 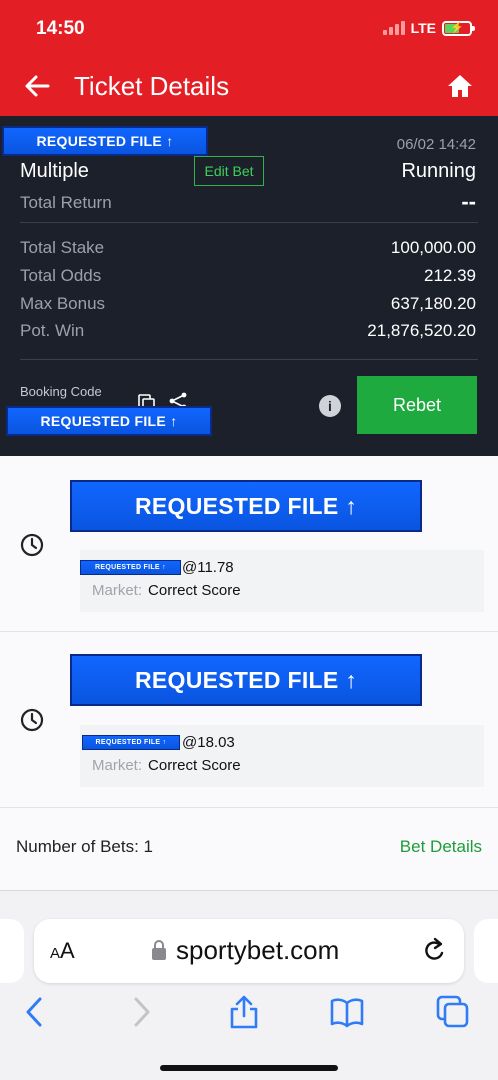 I want to click on back-chevron-icon, so click(x=35, y=1012).